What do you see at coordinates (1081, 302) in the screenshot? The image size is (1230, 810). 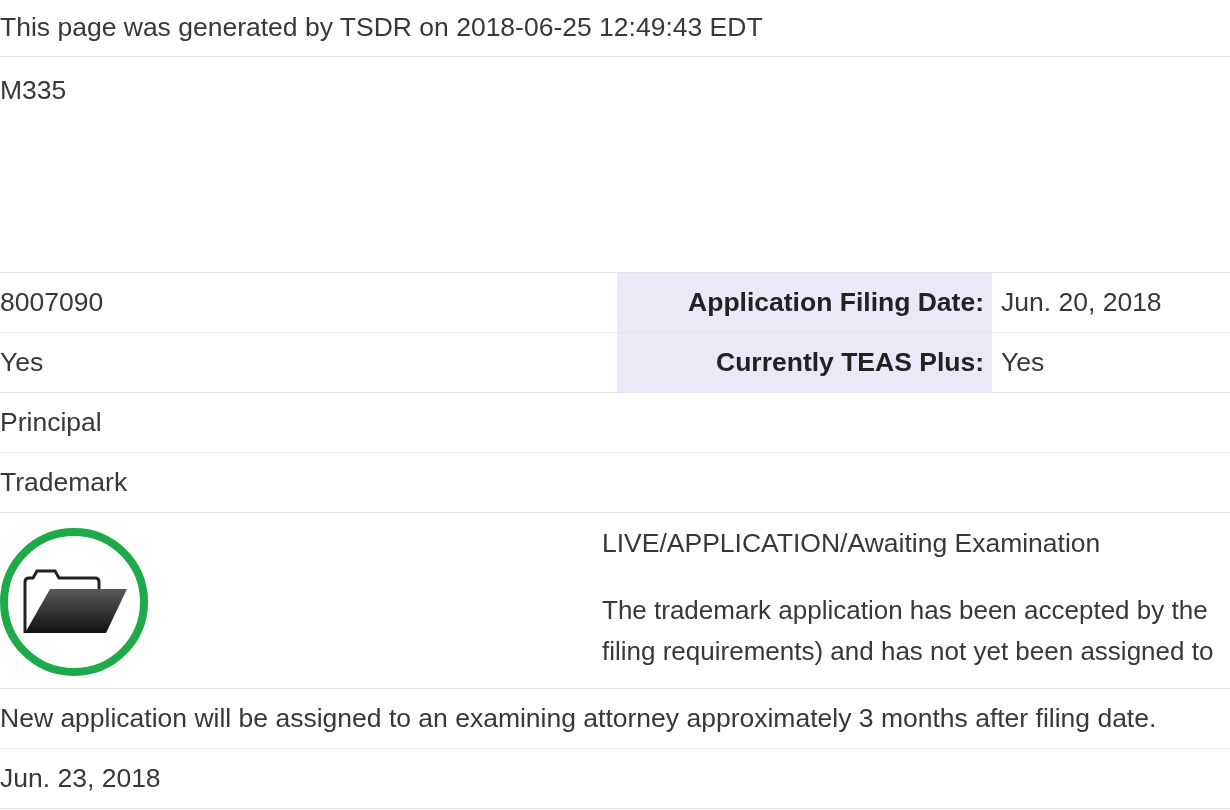 I see `field-value: Jun. 20, 2018` at bounding box center [1081, 302].